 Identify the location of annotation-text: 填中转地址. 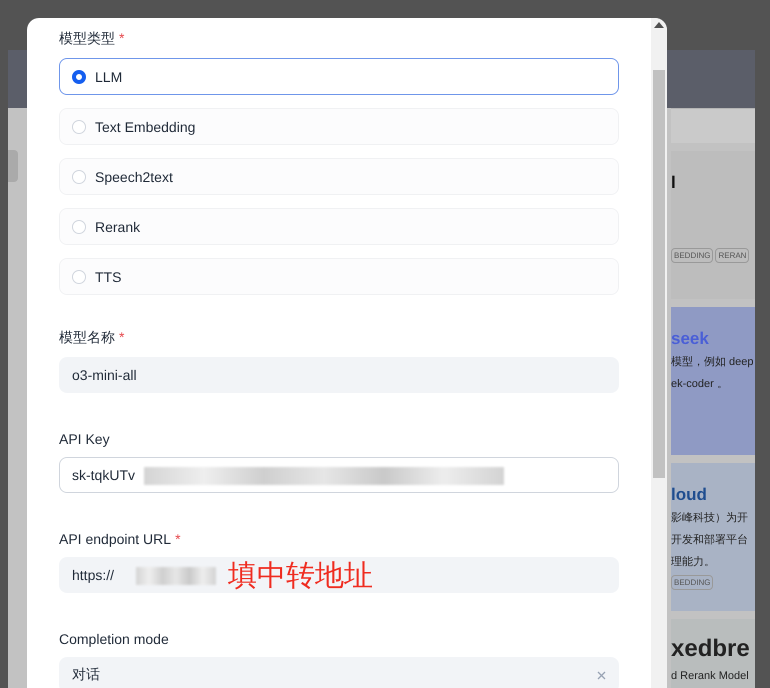
(300, 576).